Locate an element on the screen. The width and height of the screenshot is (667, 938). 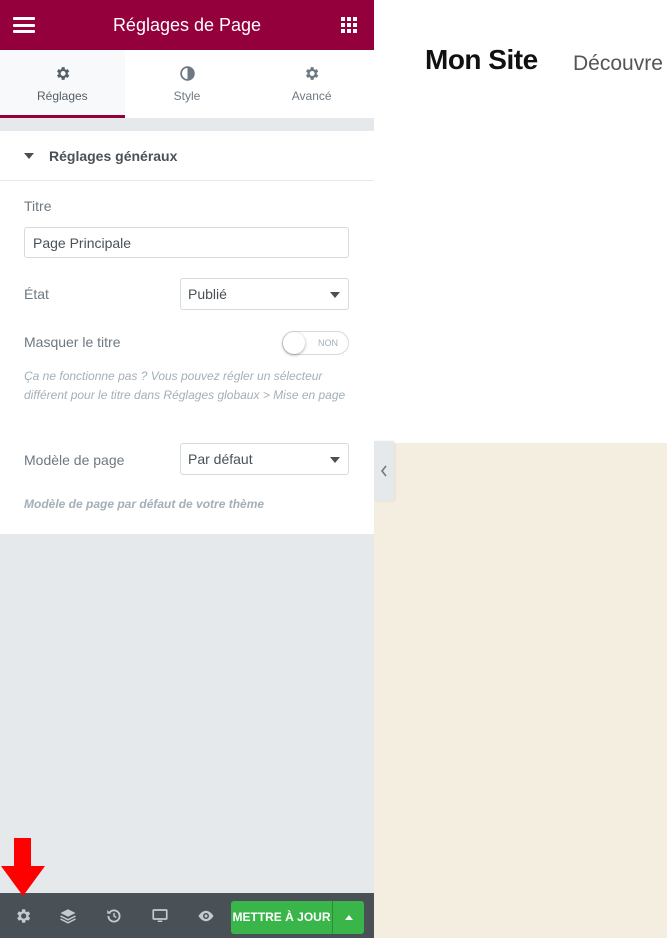
panel-title: Réglages de Page is located at coordinates (187, 24).